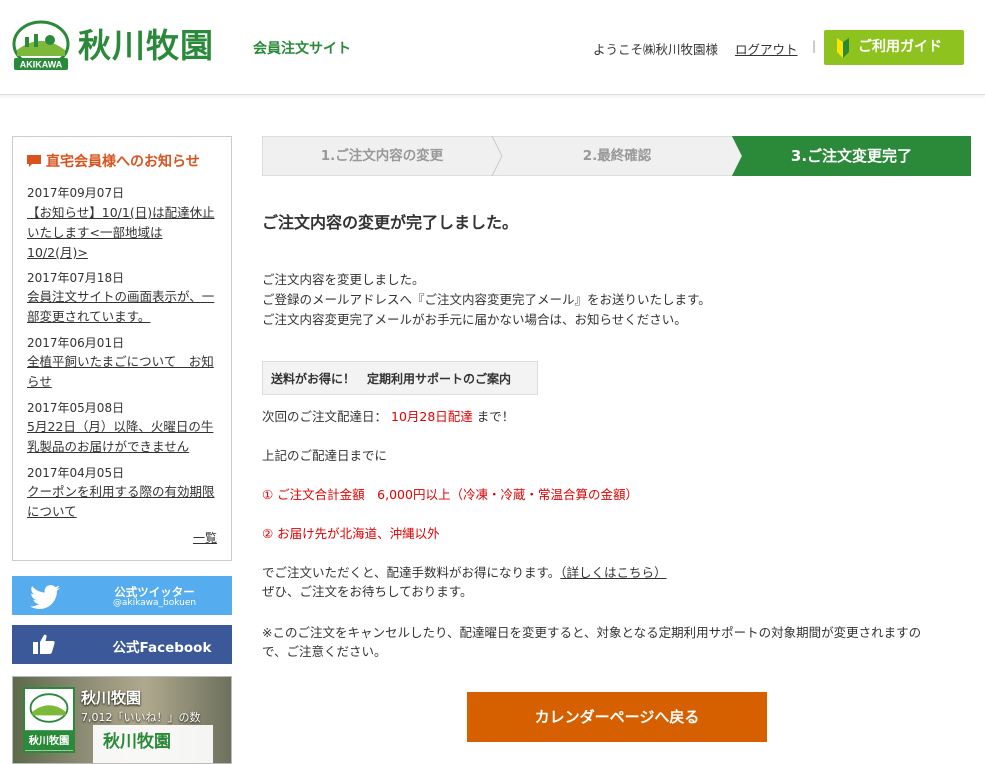  What do you see at coordinates (325, 455) in the screenshot?
I see `until-text: 上記のご配達日までに` at bounding box center [325, 455].